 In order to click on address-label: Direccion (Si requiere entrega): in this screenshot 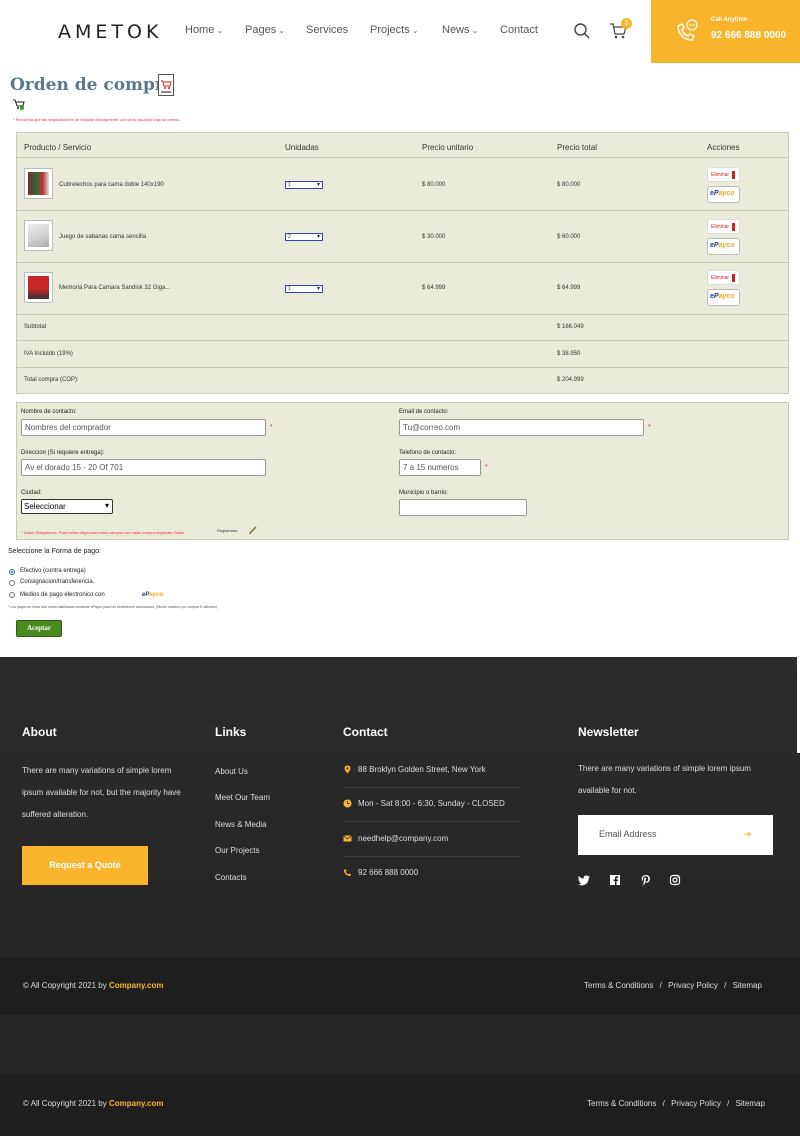, I will do `click(63, 453)`.